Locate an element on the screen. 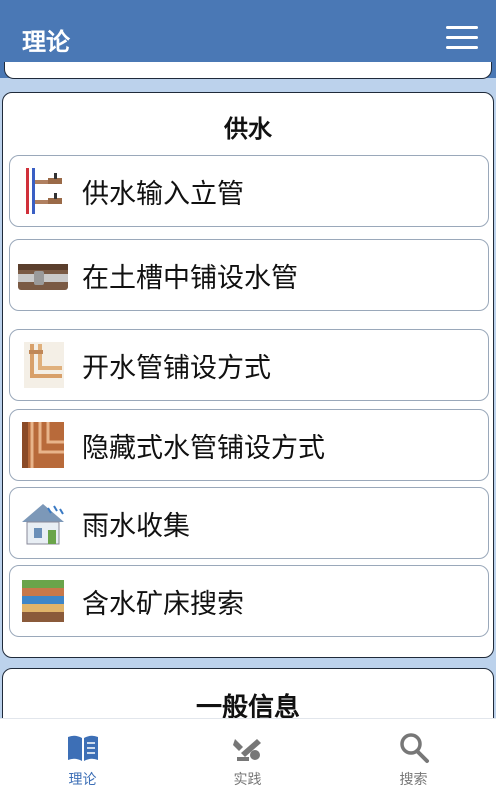 This screenshot has height=794, width=496. list-item-label: 在土槽中铺设水管 is located at coordinates (190, 278).